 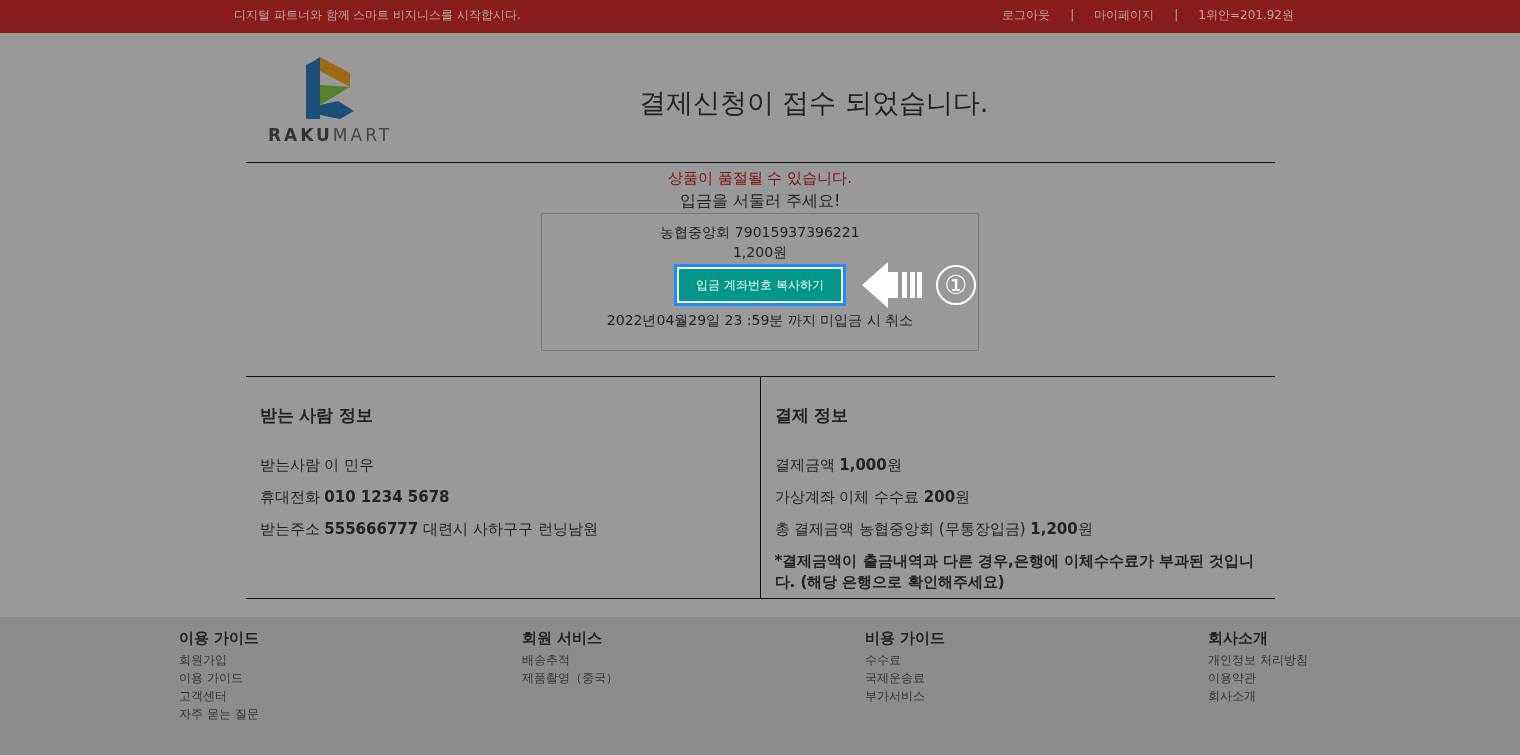 What do you see at coordinates (377, 15) in the screenshot?
I see `slogan-text: 디지털 파트너와 함께 스마트 비지니스를 시작합시다.` at bounding box center [377, 15].